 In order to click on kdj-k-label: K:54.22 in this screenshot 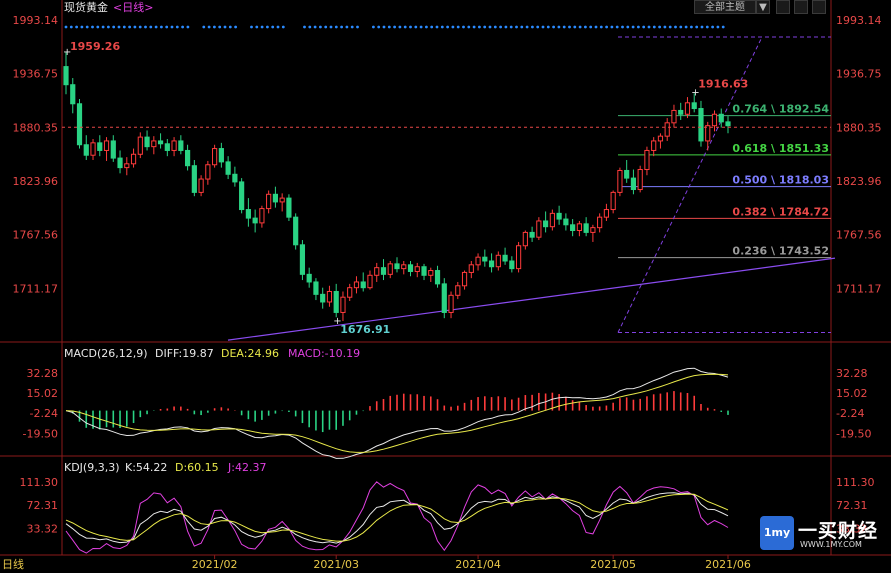, I will do `click(146, 467)`.